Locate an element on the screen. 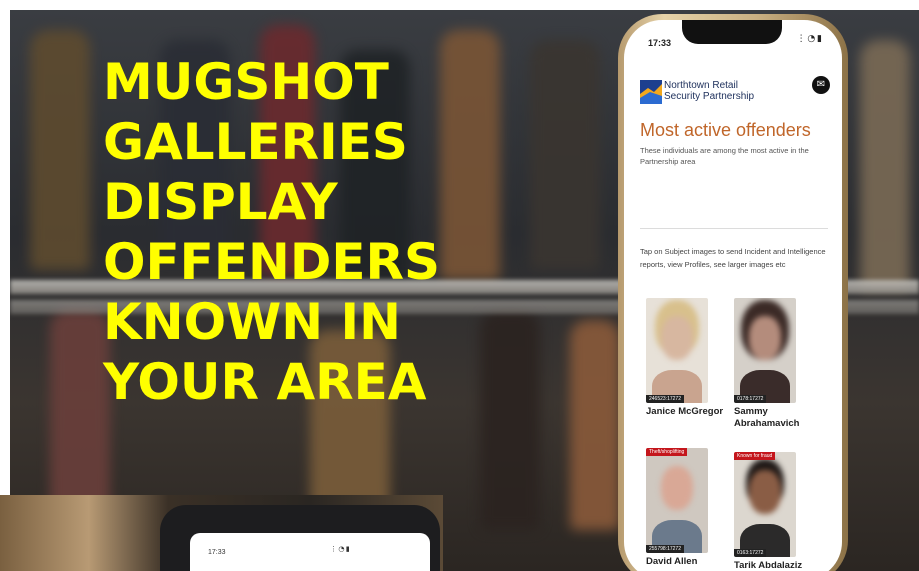 This screenshot has height=571, width=919. second-phone-status-time: 17:33 is located at coordinates (217, 552).